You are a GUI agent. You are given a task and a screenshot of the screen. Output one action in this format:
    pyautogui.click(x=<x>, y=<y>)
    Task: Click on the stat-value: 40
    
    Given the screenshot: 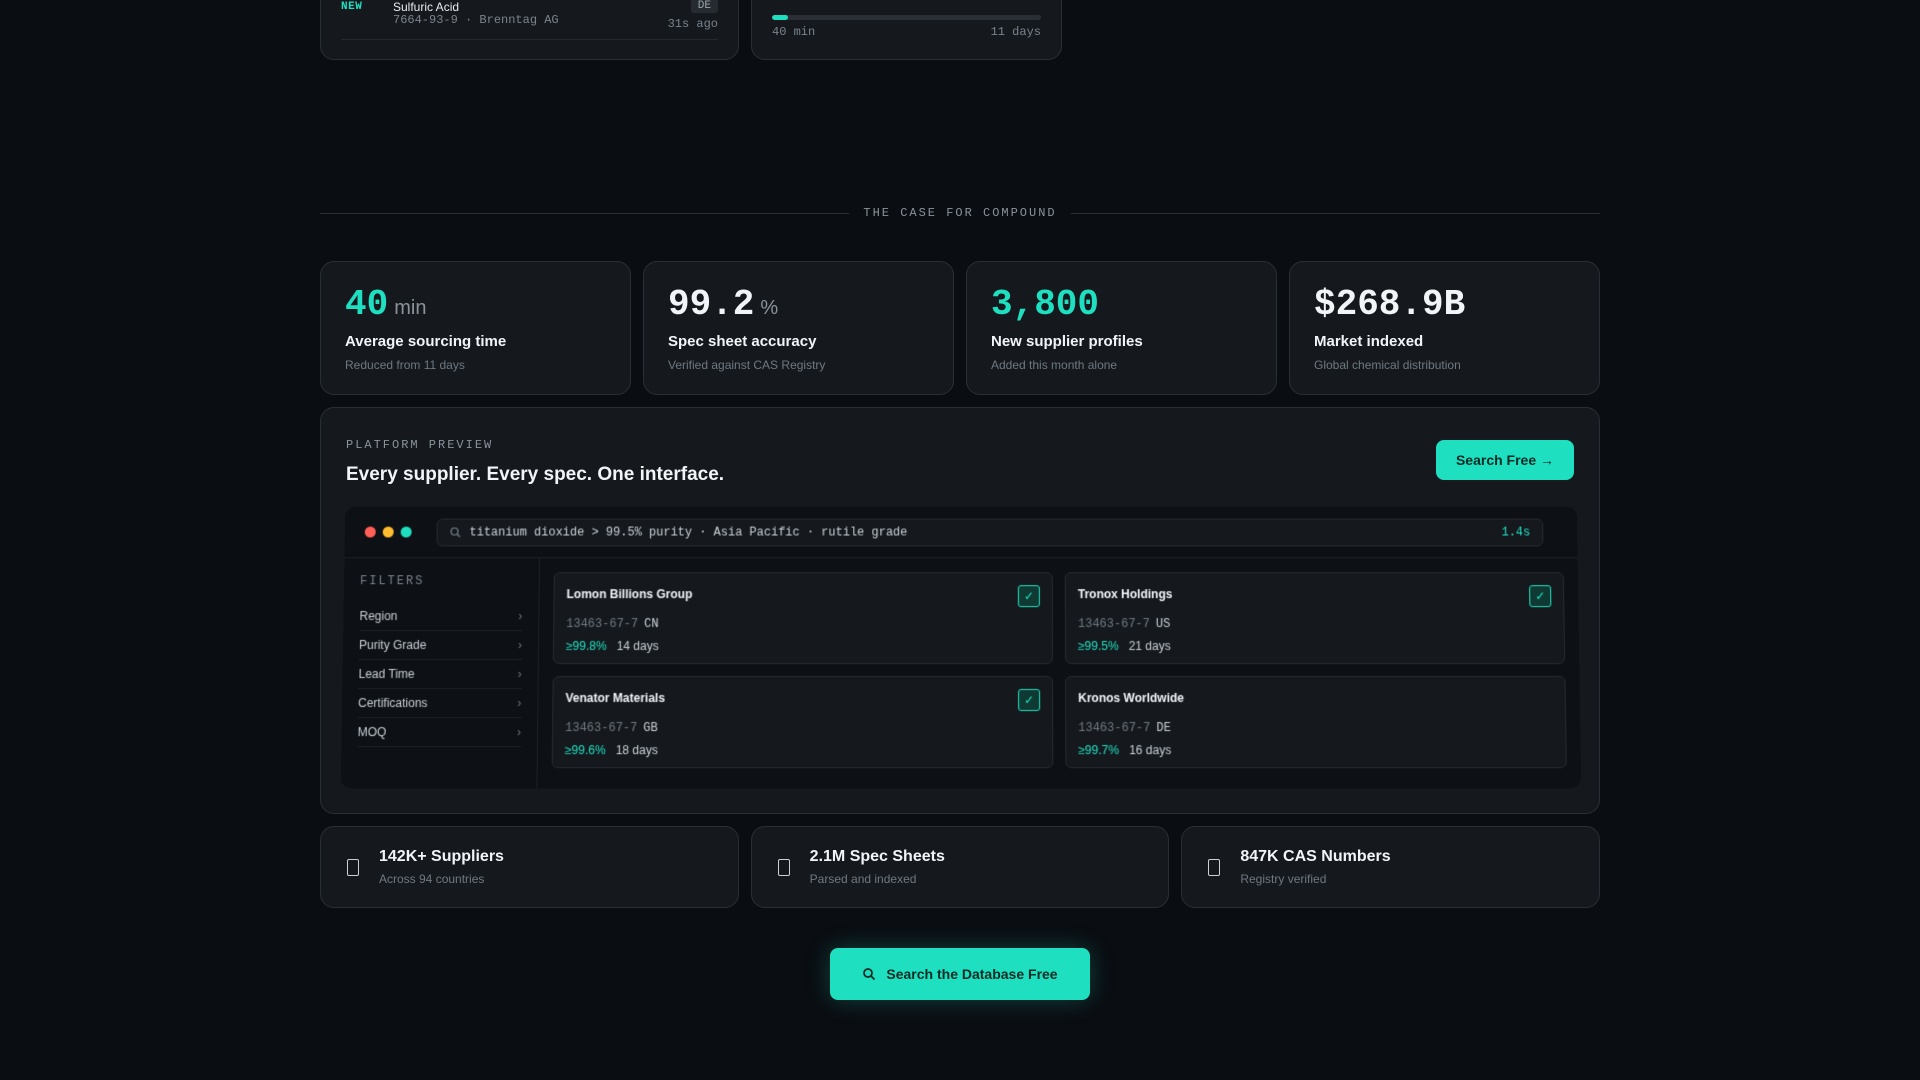 What is the action you would take?
    pyautogui.click(x=366, y=304)
    